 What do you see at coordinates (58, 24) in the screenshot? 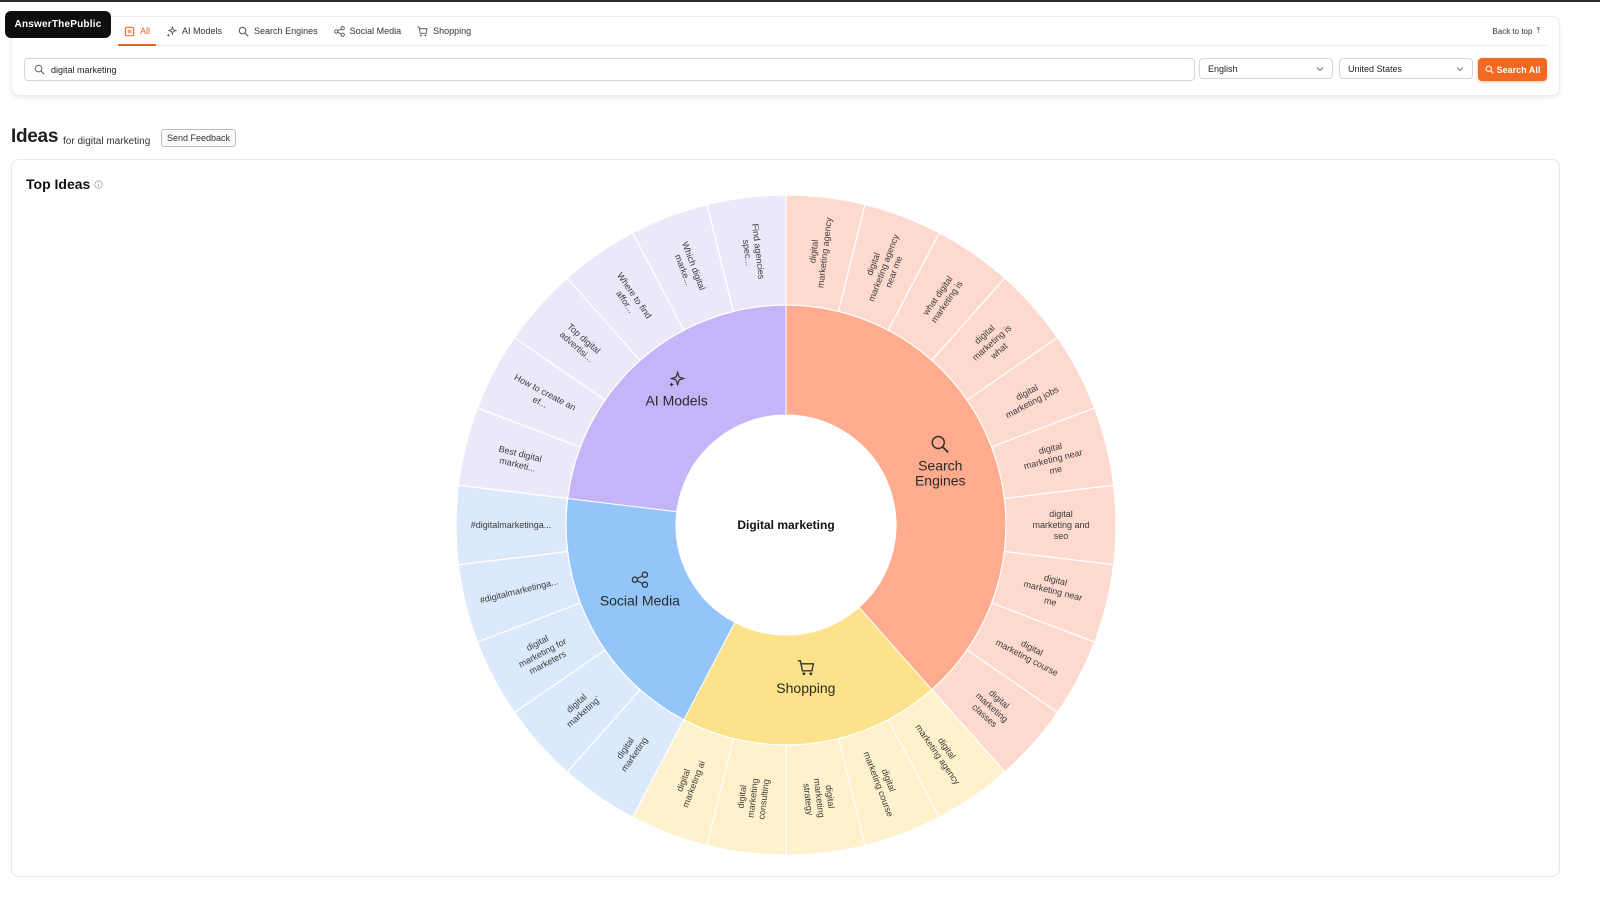
I see `app-logo: AnswerThePublic` at bounding box center [58, 24].